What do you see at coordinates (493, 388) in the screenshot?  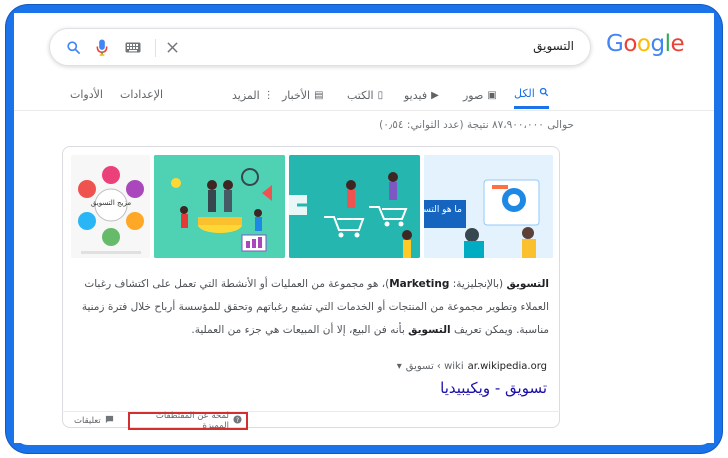 I see `result-title-link: تسويق - ويكيبيديا` at bounding box center [493, 388].